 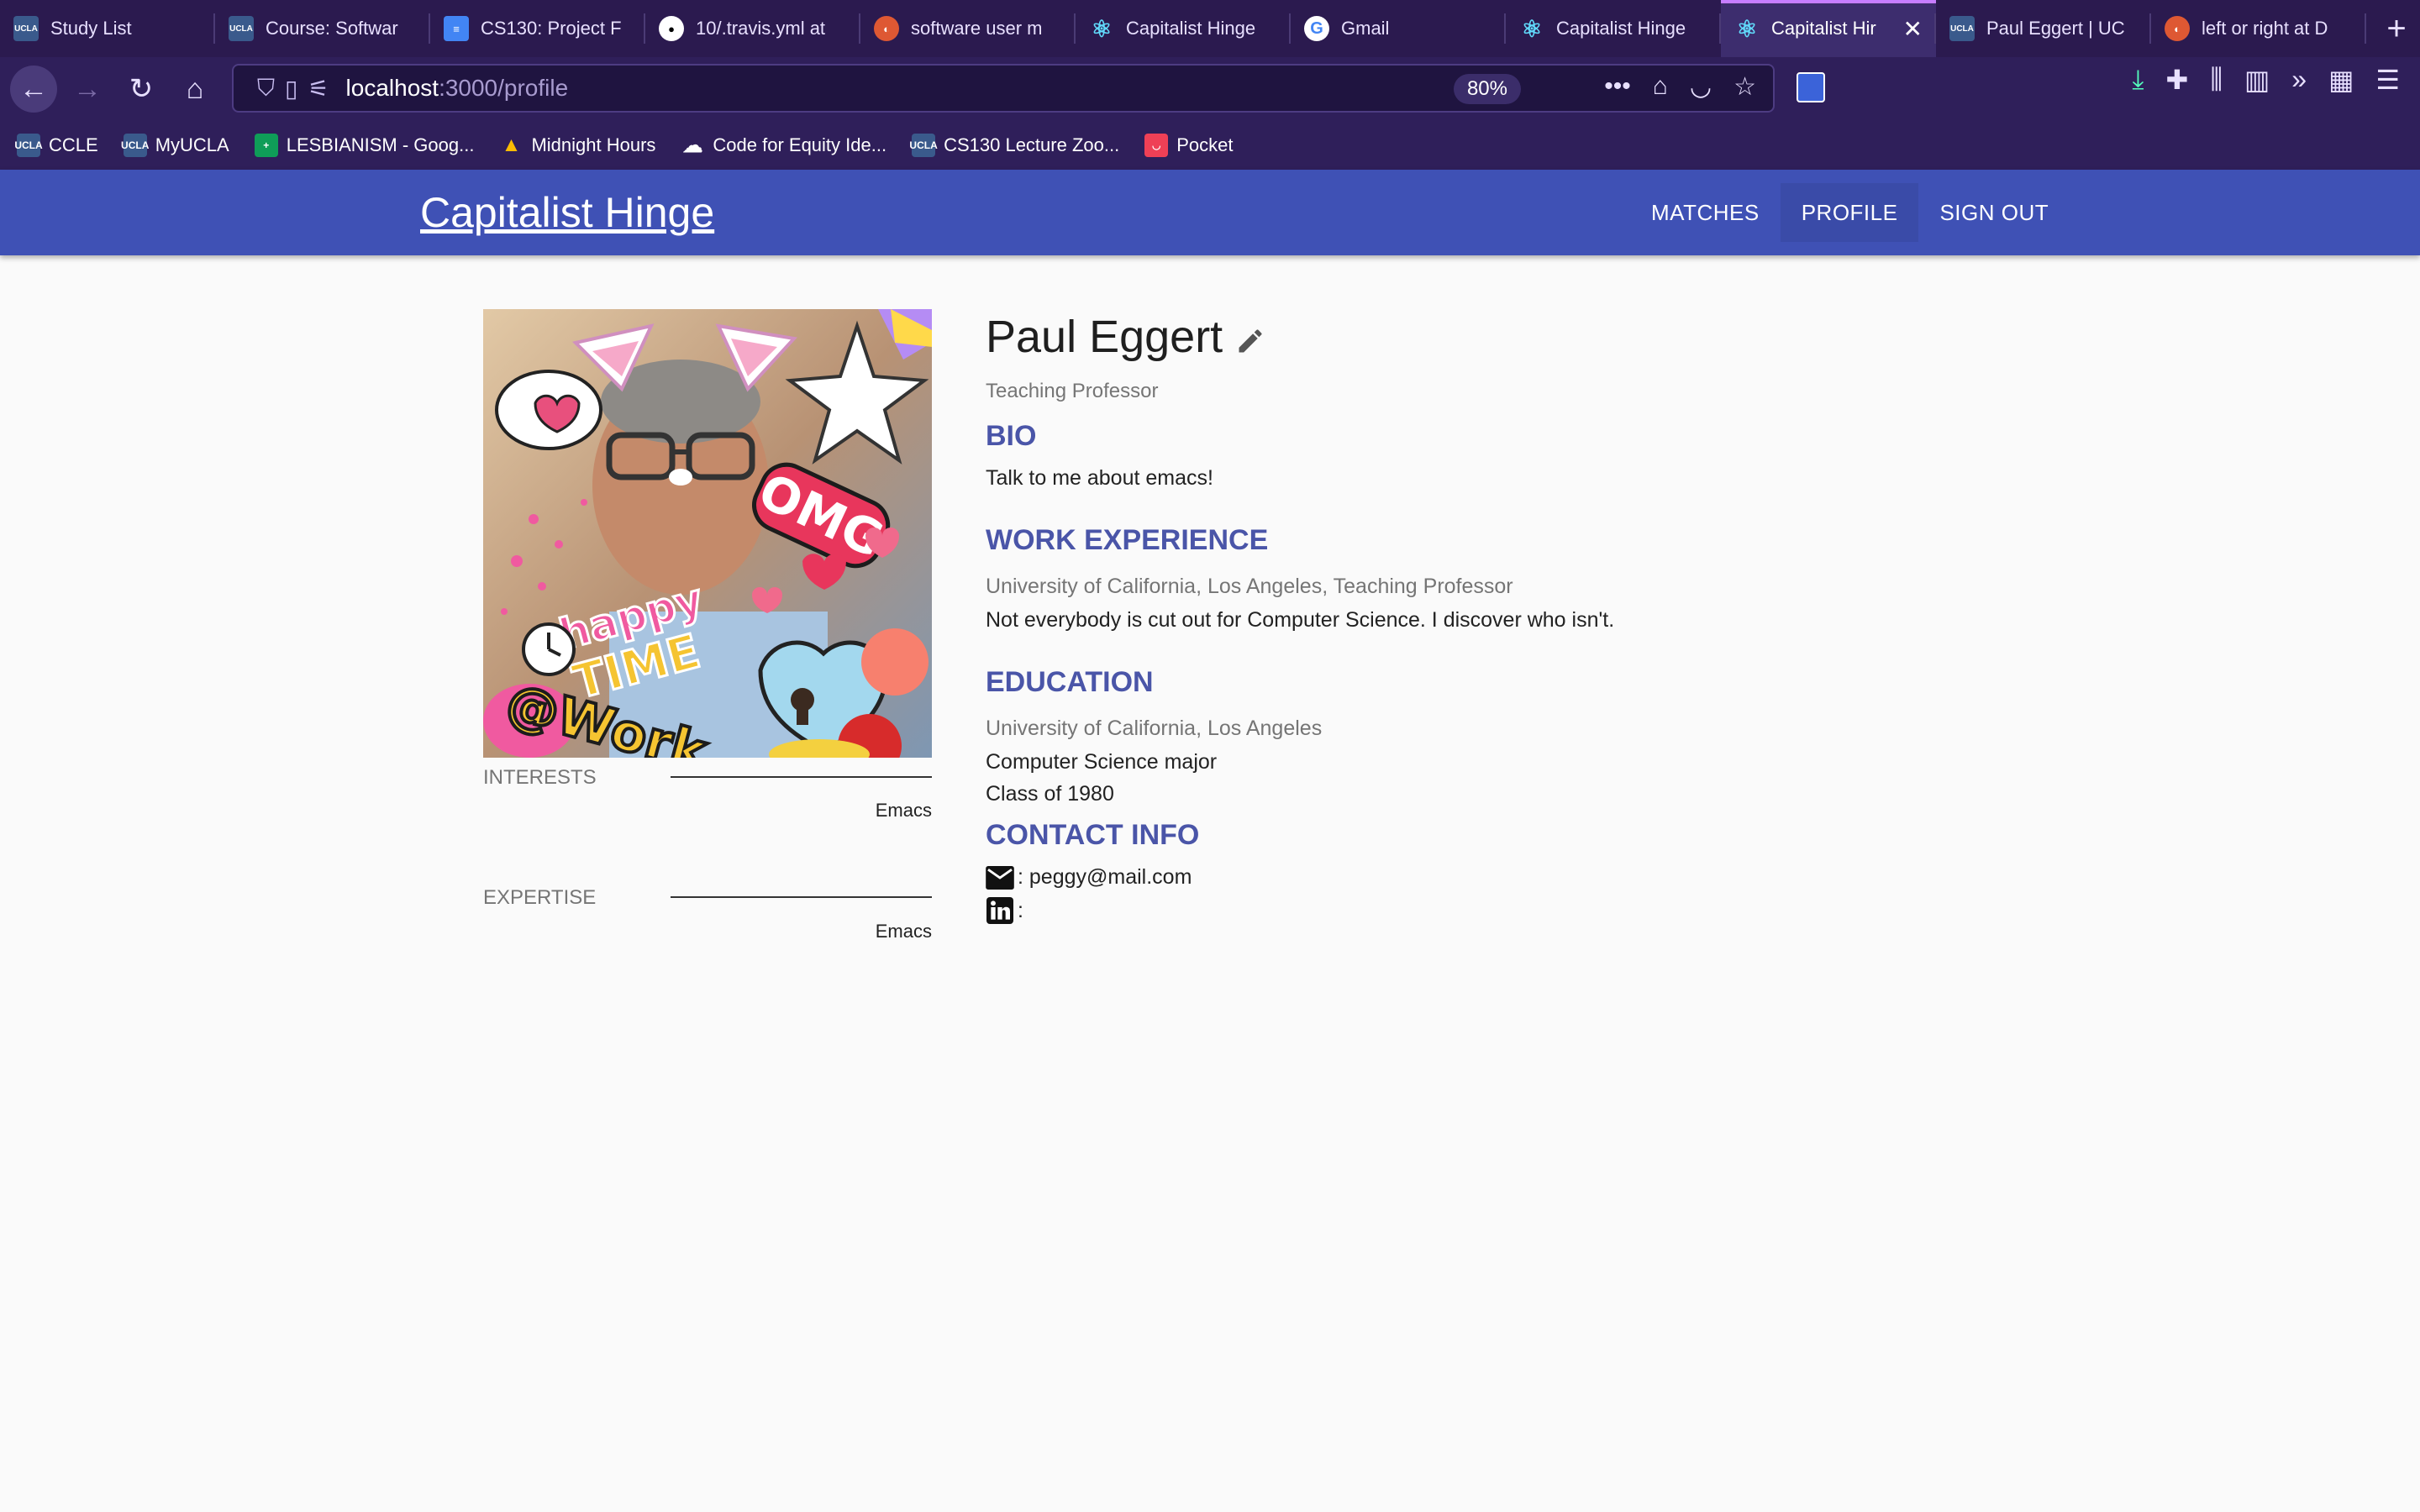 What do you see at coordinates (2177, 80) in the screenshot?
I see `extensions-puzzle-icon: ✚` at bounding box center [2177, 80].